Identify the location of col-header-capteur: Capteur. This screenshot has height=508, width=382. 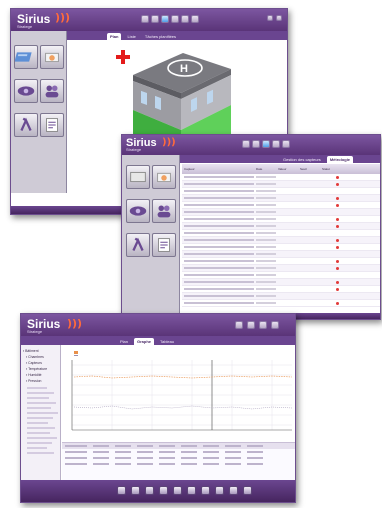
(219, 169).